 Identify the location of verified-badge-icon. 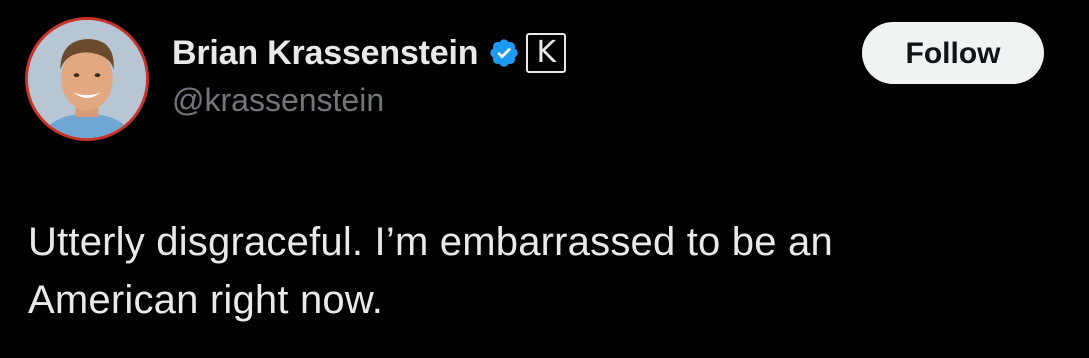
(504, 53).